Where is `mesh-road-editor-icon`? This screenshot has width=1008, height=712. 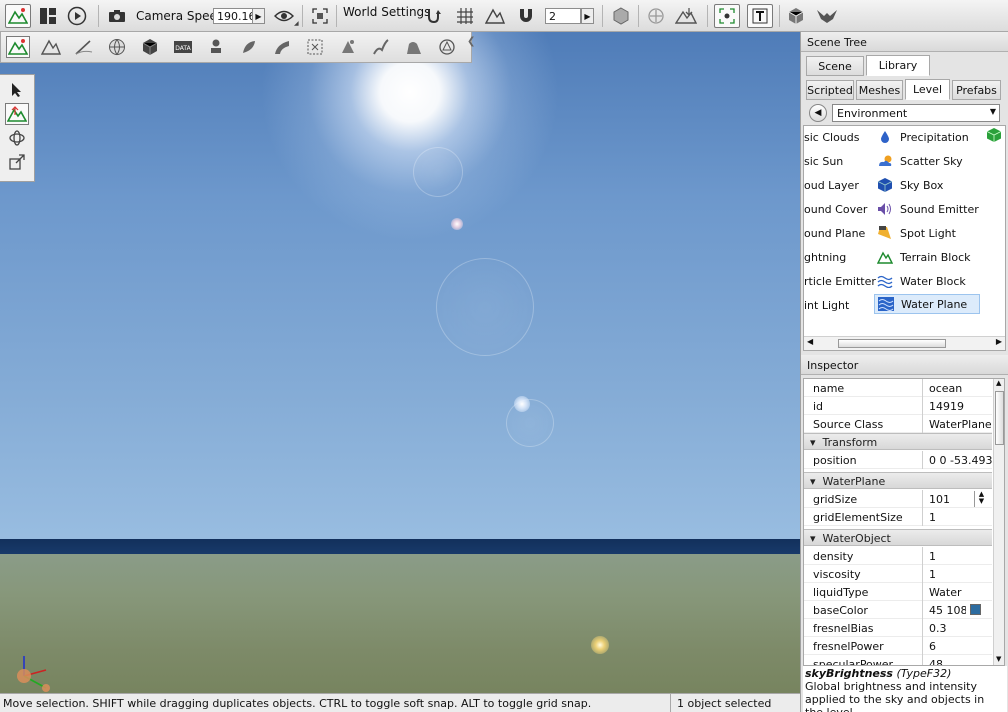
mesh-road-editor-icon is located at coordinates (414, 47).